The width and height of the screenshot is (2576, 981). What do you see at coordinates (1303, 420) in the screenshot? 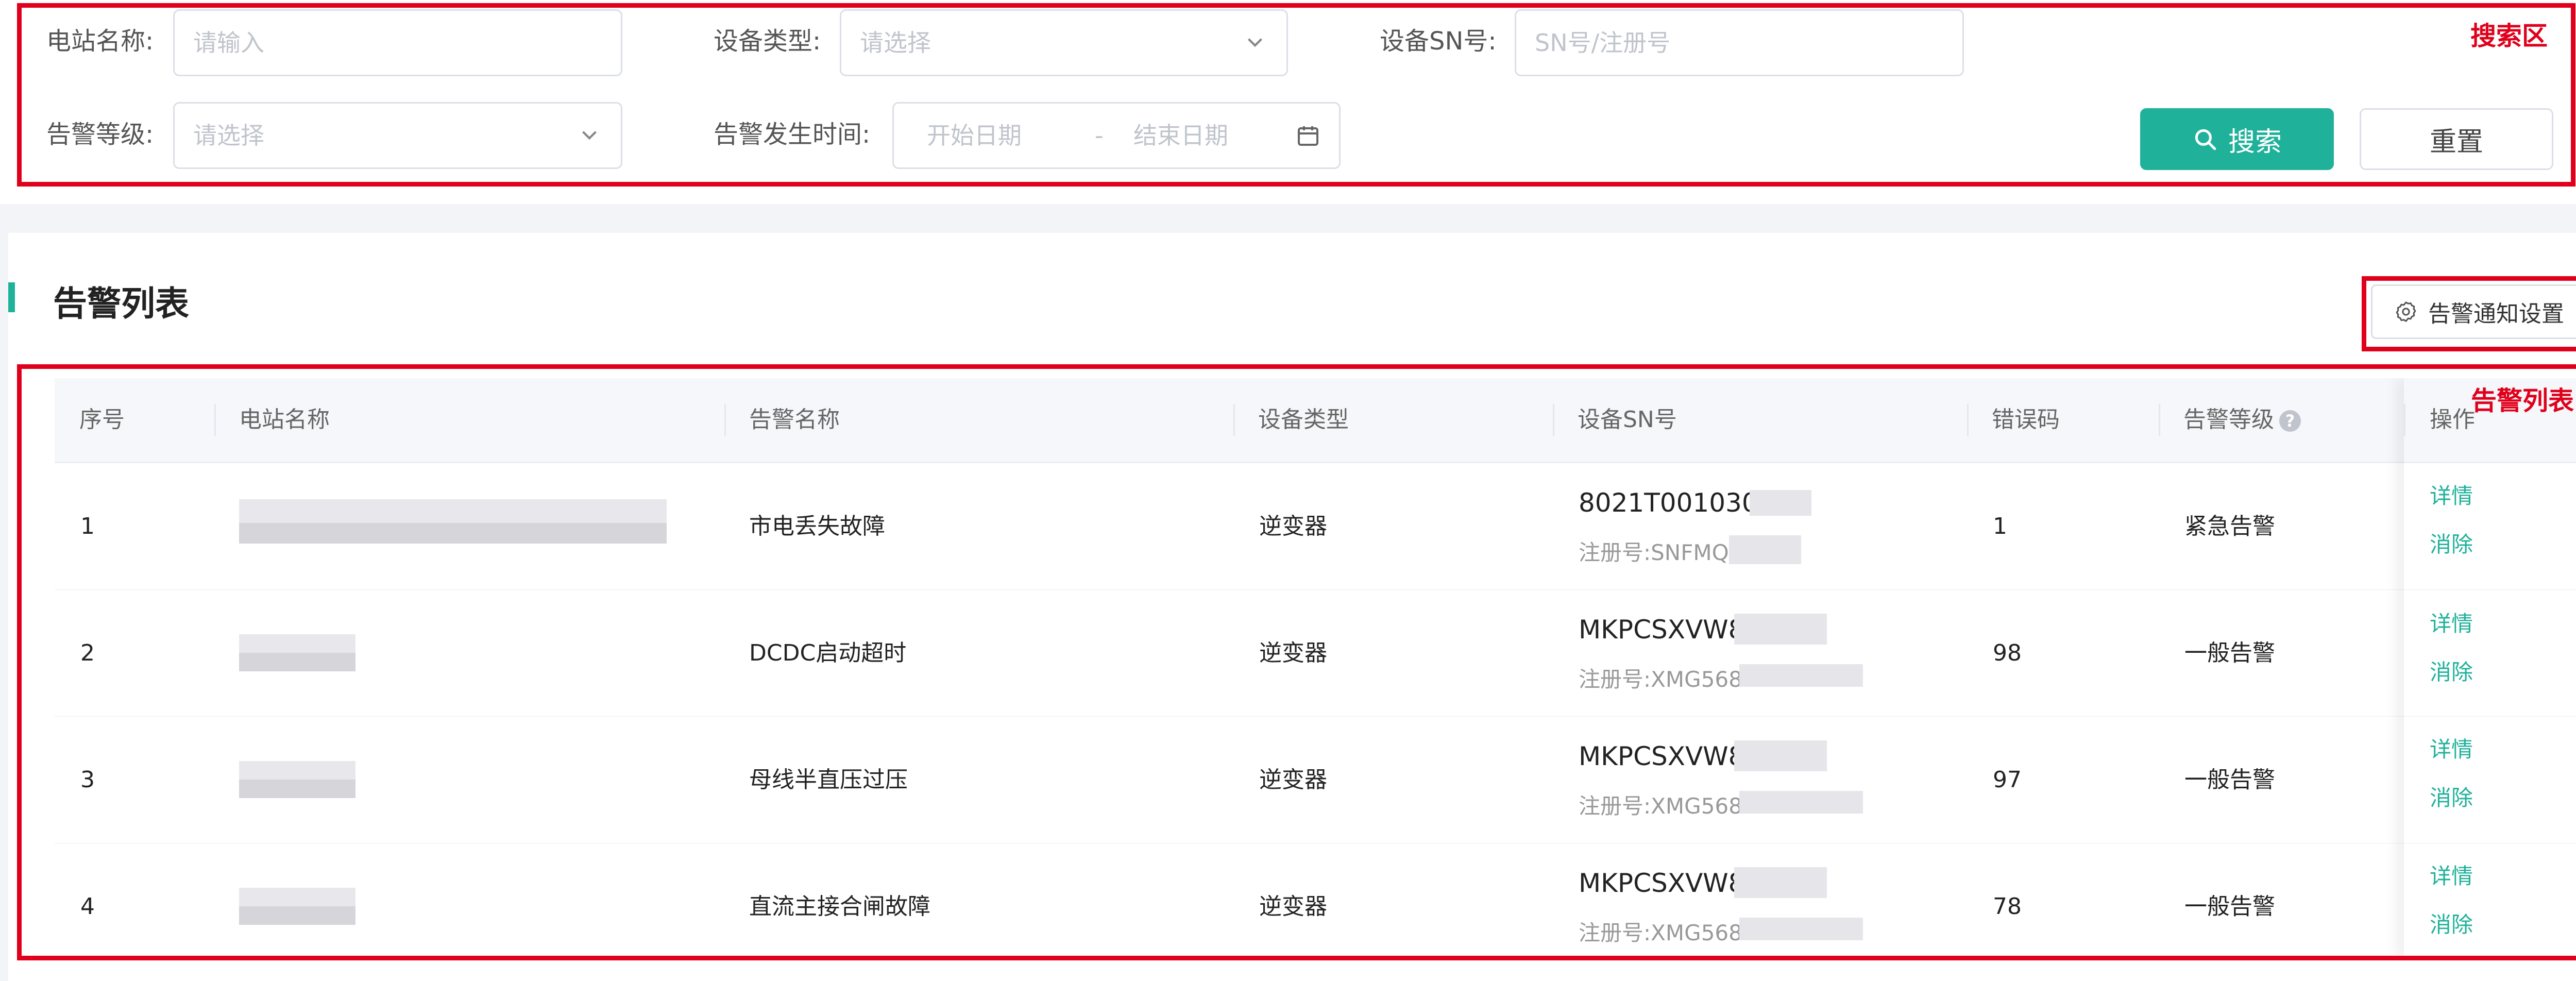
I see `column-header-device-type: 设备类型` at bounding box center [1303, 420].